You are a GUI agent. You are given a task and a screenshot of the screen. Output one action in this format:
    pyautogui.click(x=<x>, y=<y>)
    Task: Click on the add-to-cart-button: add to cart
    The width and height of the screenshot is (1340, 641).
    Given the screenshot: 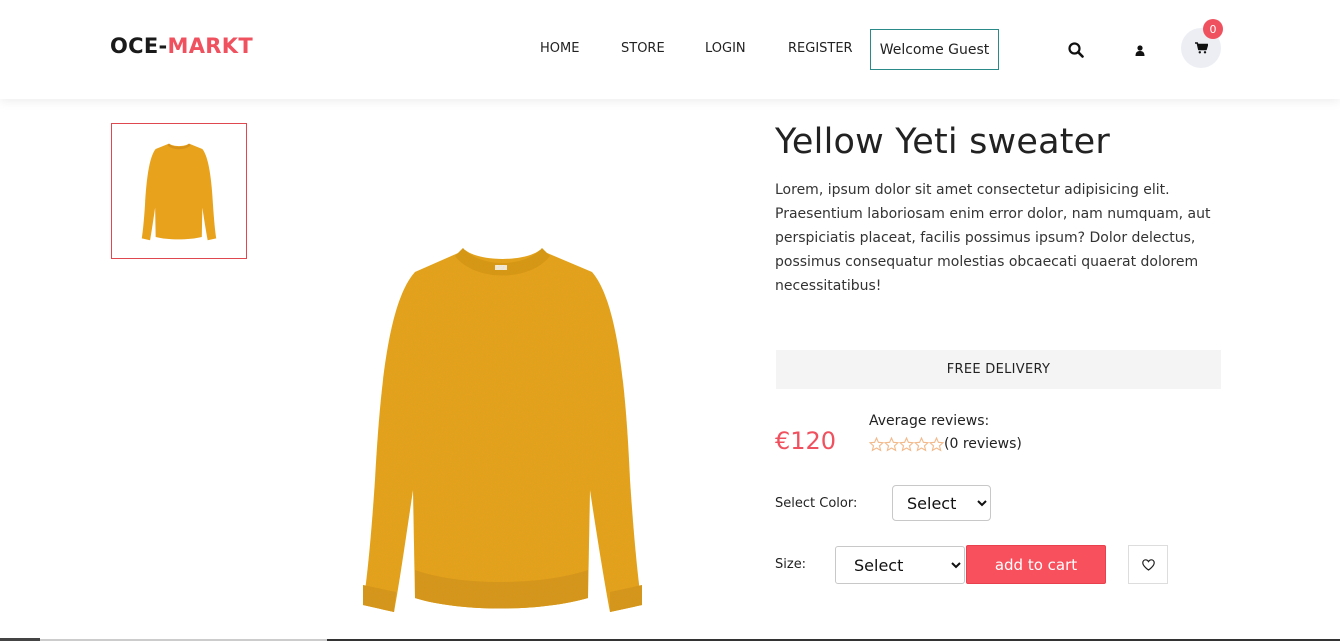 What is the action you would take?
    pyautogui.click(x=1036, y=564)
    